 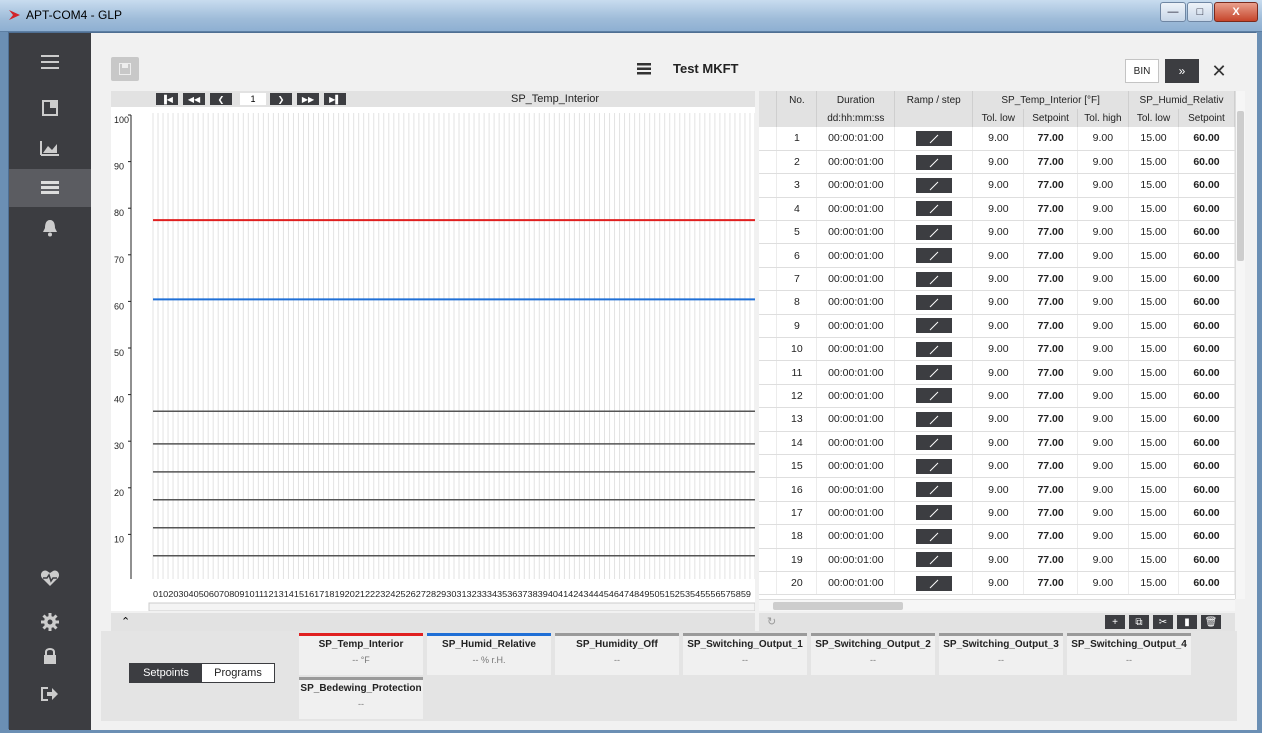 What do you see at coordinates (125, 69) in the screenshot?
I see `save-button` at bounding box center [125, 69].